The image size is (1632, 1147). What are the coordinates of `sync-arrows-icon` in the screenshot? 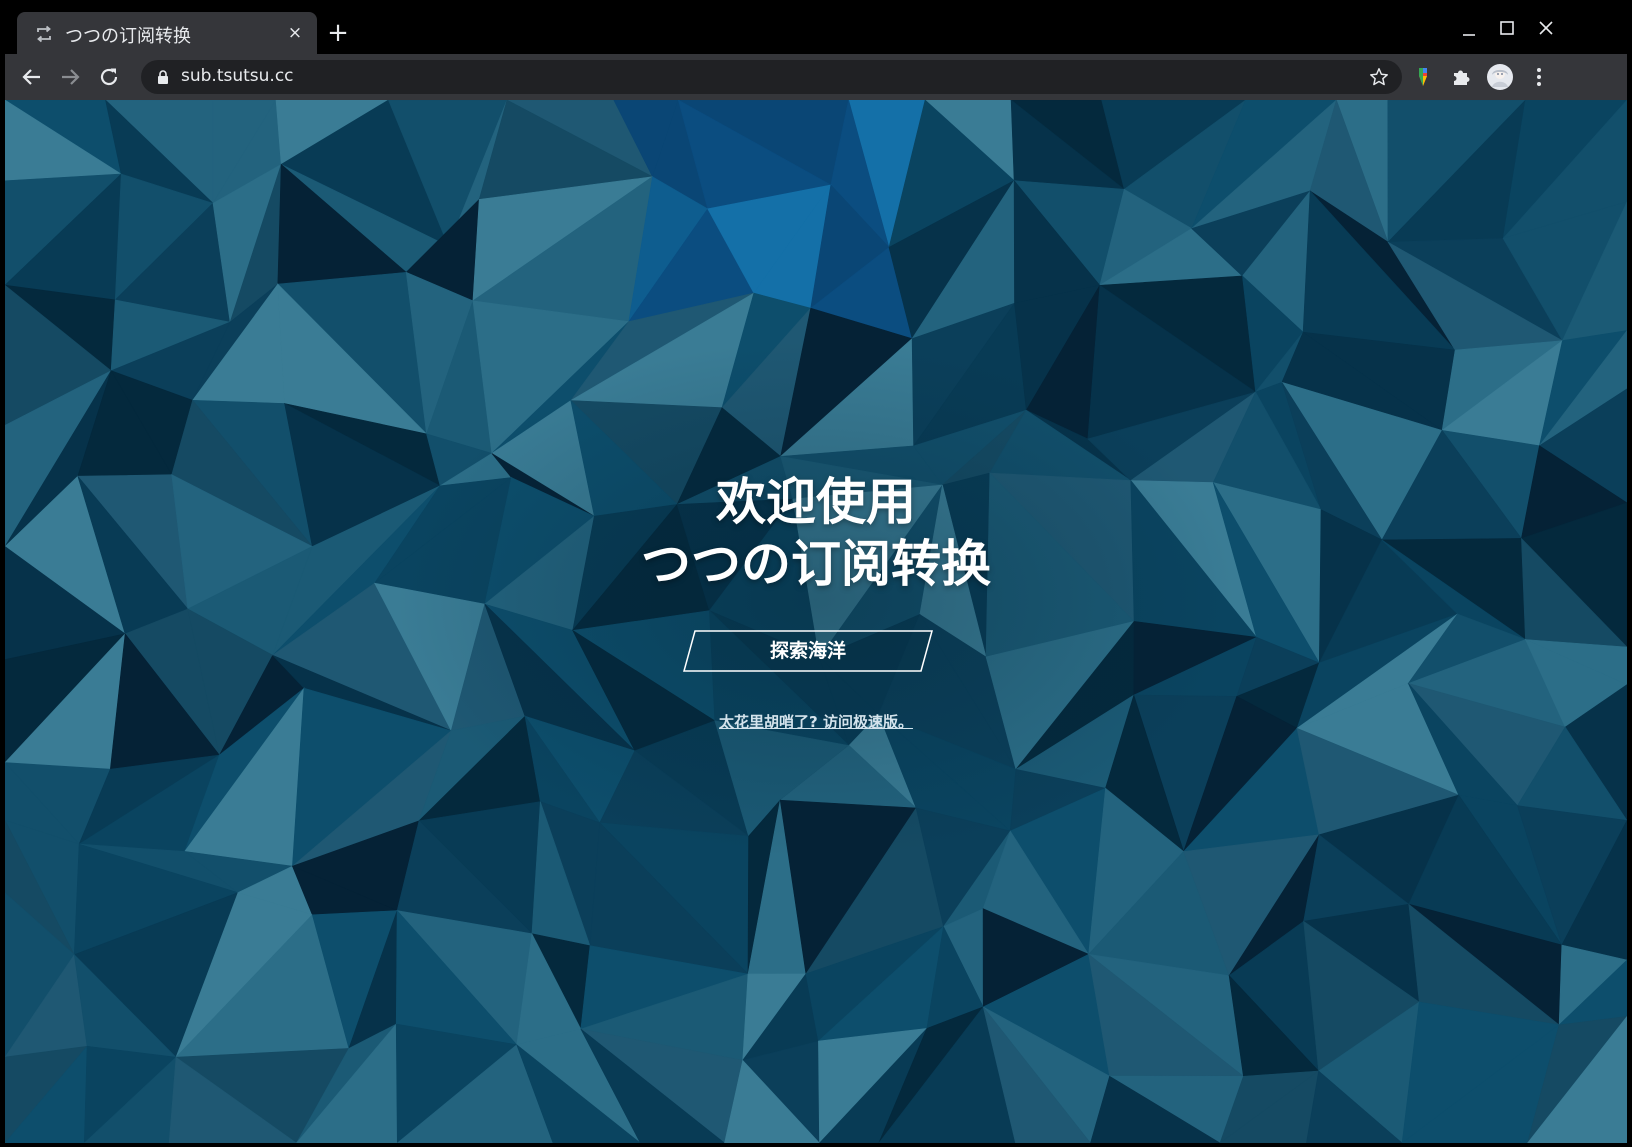 It's located at (44, 34).